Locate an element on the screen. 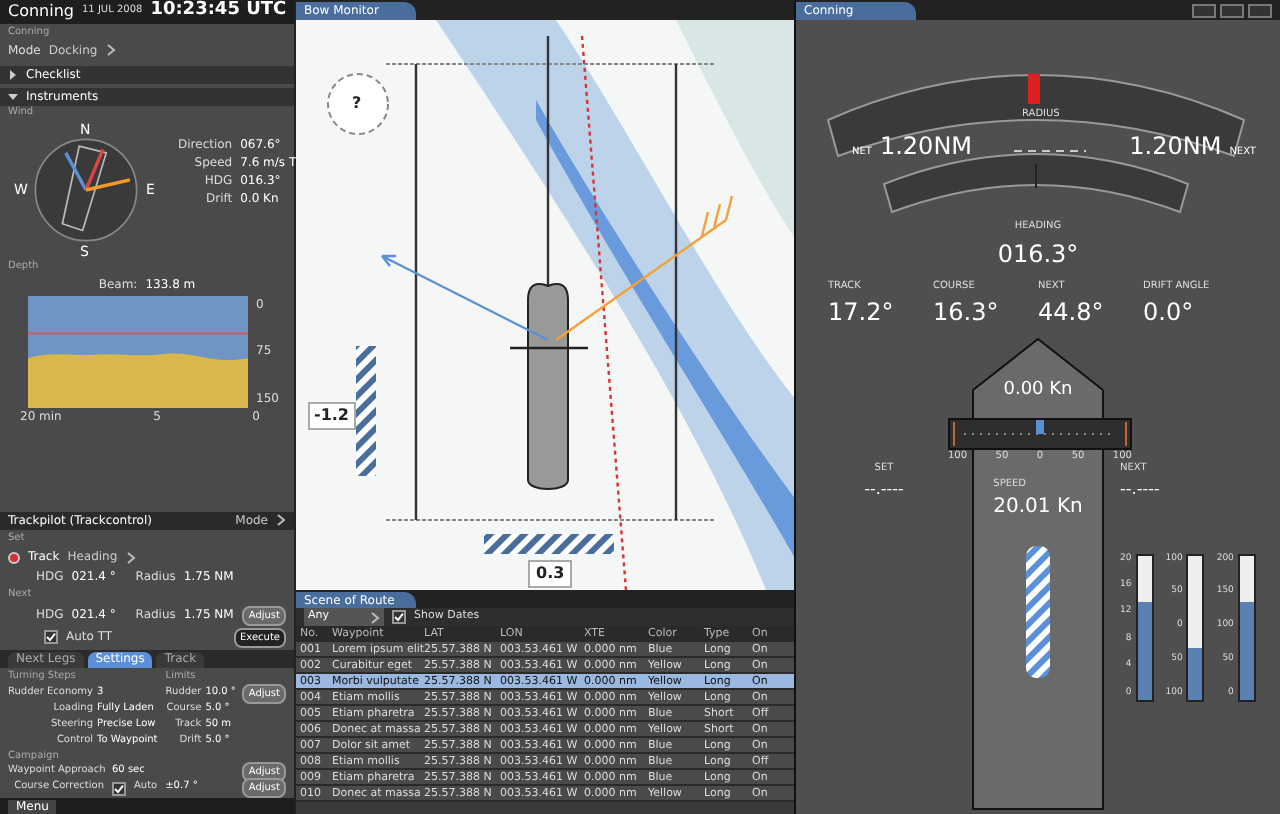 This screenshot has width=1280, height=814. panel-title: Conning is located at coordinates (41, 12).